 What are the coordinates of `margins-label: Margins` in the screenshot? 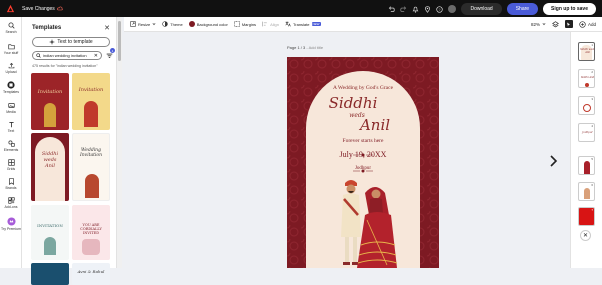 It's located at (249, 24).